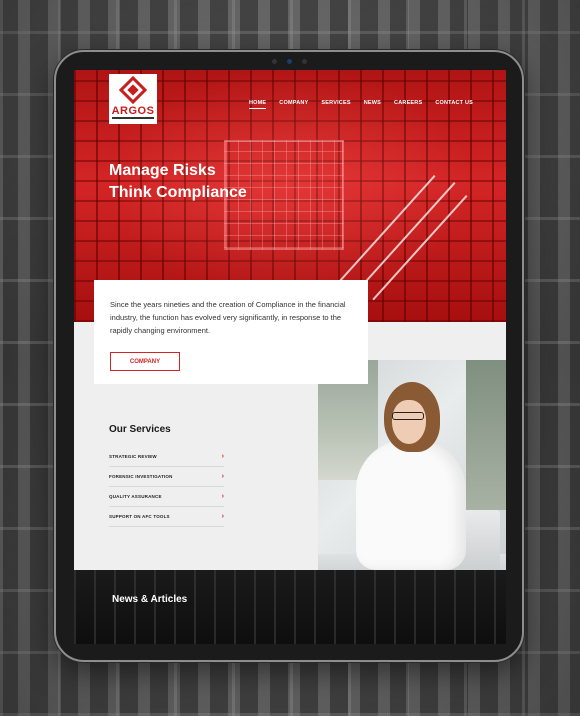 The height and width of the screenshot is (716, 580). Describe the element at coordinates (133, 456) in the screenshot. I see `service-item-label: STRATEGIC REVIEW` at that location.